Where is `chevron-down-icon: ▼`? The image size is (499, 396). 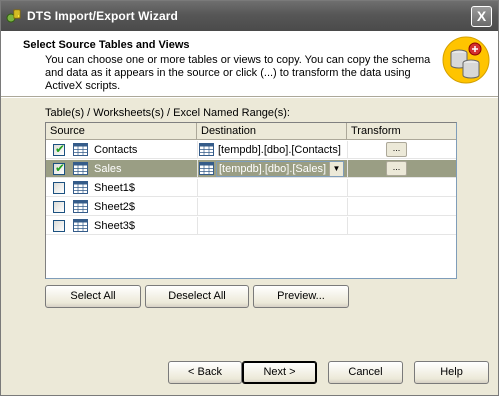
chevron-down-icon: ▼ is located at coordinates (336, 169).